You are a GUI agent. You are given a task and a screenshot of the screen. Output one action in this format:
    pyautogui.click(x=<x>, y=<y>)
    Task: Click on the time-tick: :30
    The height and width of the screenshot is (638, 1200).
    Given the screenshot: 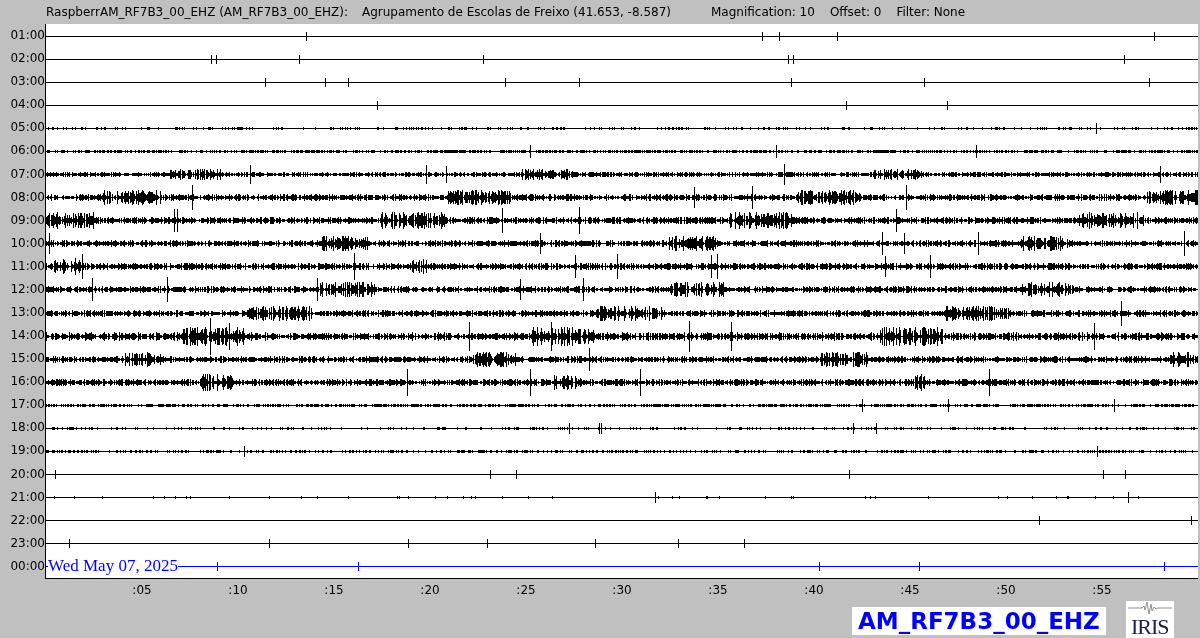 What is the action you would take?
    pyautogui.click(x=622, y=590)
    